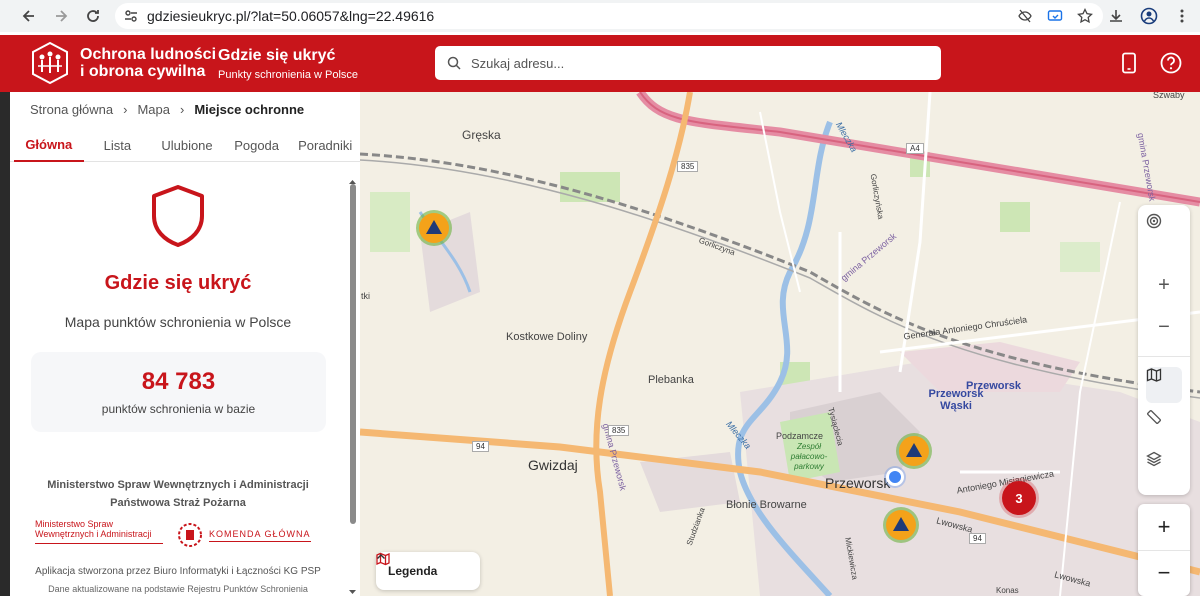  What do you see at coordinates (1164, 231) in the screenshot?
I see `locate-me-button` at bounding box center [1164, 231].